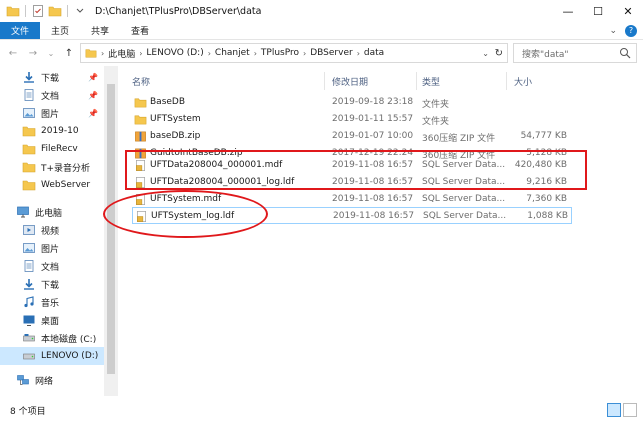 This screenshot has width=643, height=422. I want to click on sidebar-item-downloads: 下载, so click(52, 284).